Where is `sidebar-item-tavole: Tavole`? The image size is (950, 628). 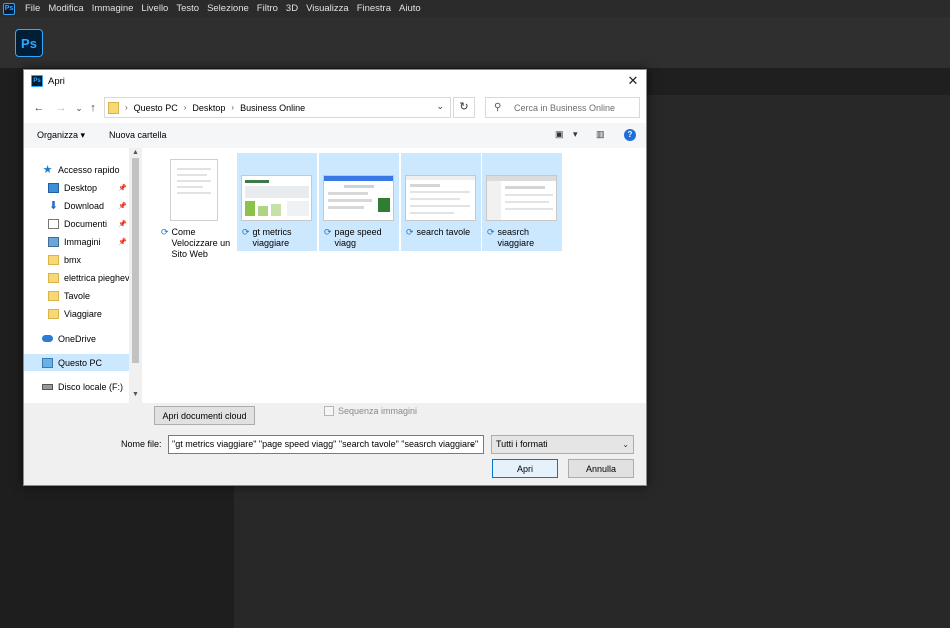
sidebar-item-tavole: Tavole is located at coordinates (76, 295).